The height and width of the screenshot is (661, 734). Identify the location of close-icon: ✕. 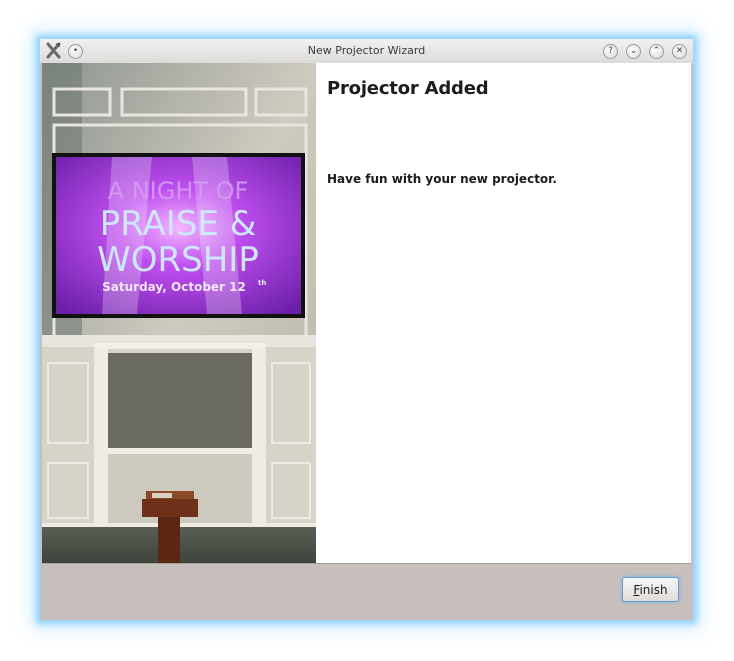
(679, 51).